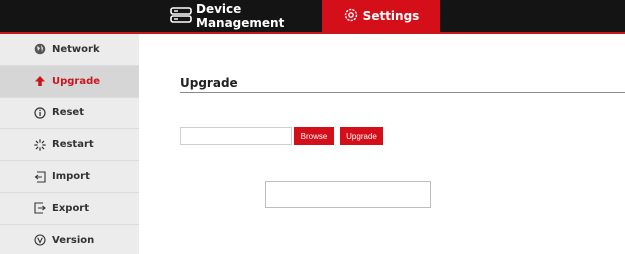 The width and height of the screenshot is (625, 254). What do you see at coordinates (314, 136) in the screenshot?
I see `browse-button: Browse` at bounding box center [314, 136].